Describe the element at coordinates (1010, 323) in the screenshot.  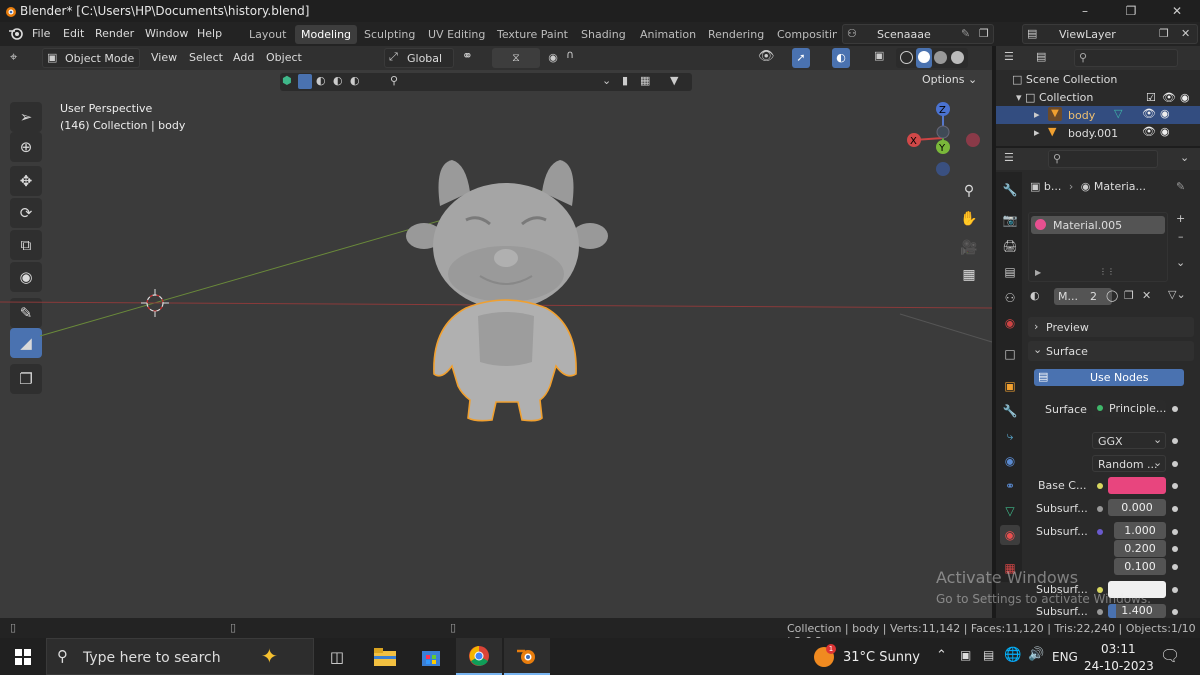
I see `world-tab-icon: ◉` at that location.